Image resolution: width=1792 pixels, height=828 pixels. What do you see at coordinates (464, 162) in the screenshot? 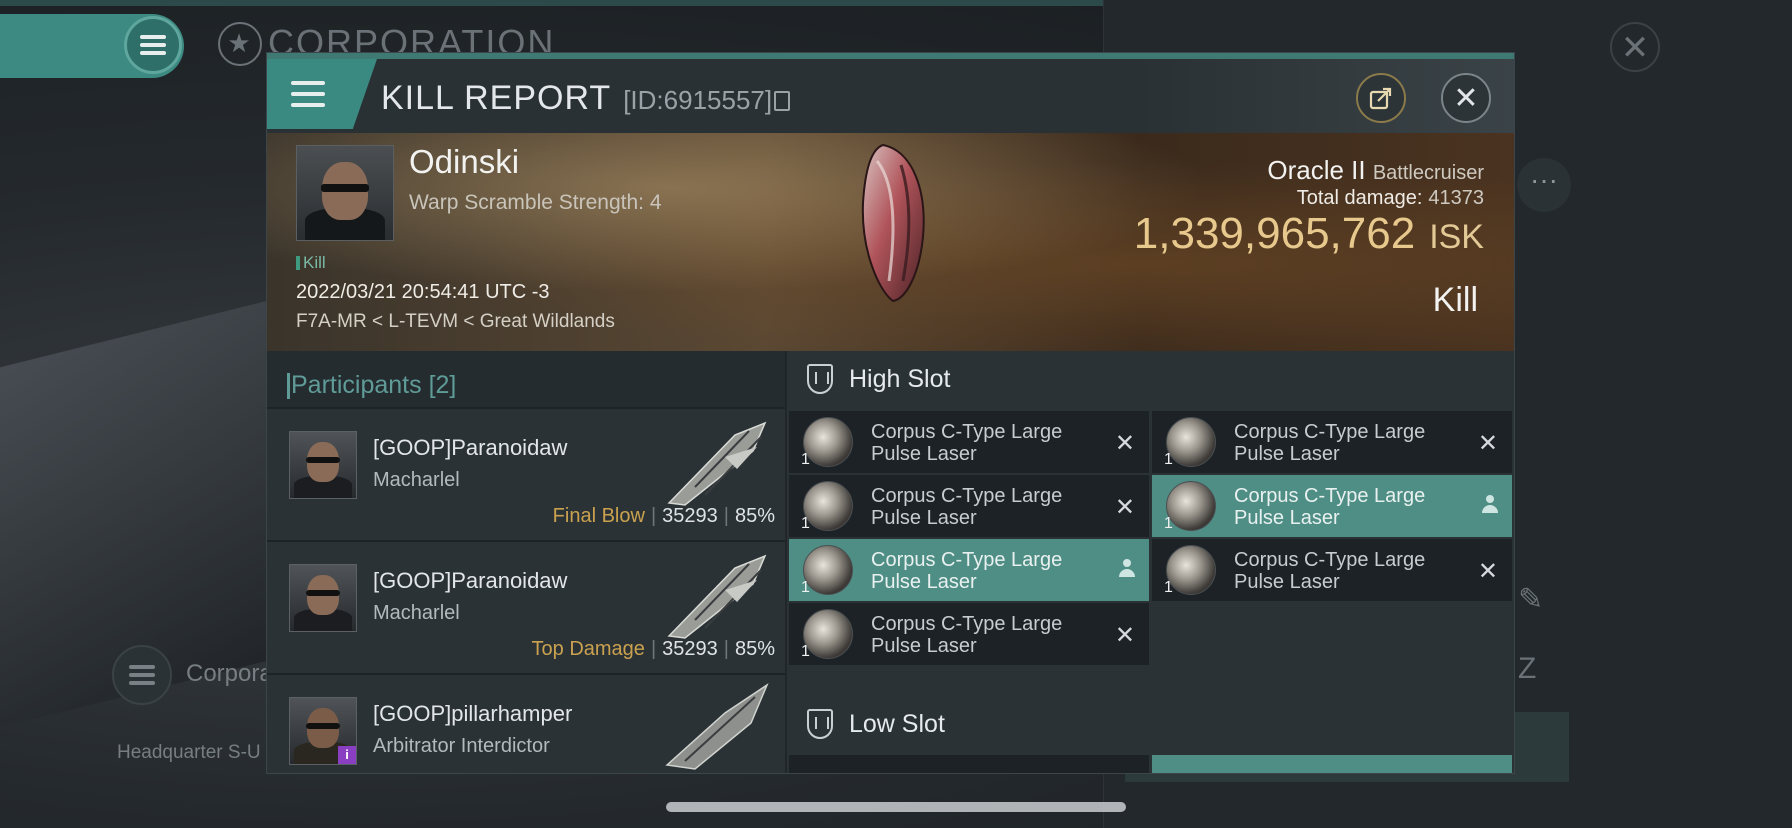
I see `victim-name: Odinski` at bounding box center [464, 162].